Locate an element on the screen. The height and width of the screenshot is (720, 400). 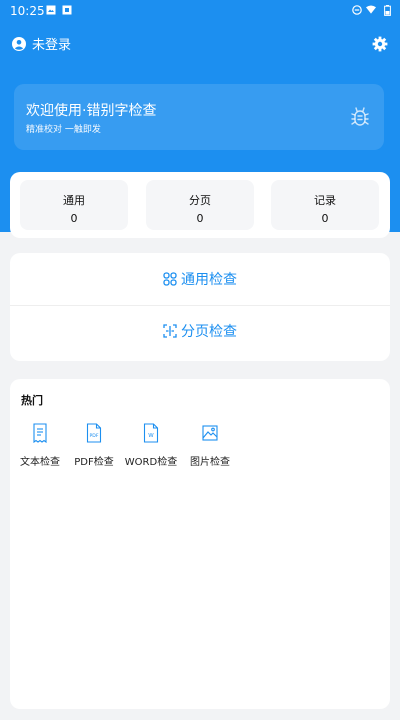
login-status-label: 未登录 is located at coordinates (52, 45).